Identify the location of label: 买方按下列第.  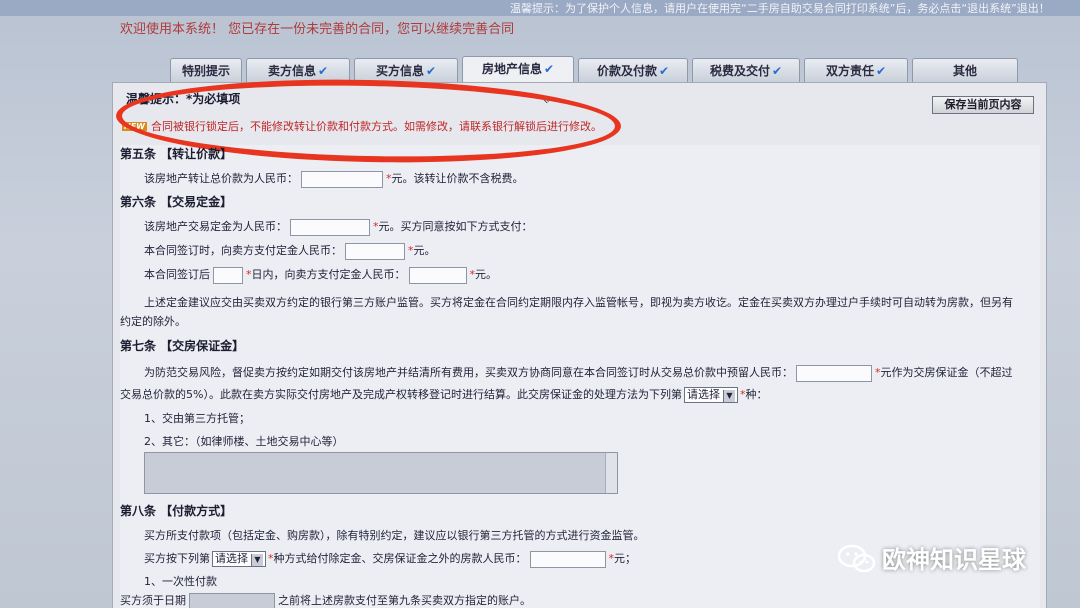
(177, 558).